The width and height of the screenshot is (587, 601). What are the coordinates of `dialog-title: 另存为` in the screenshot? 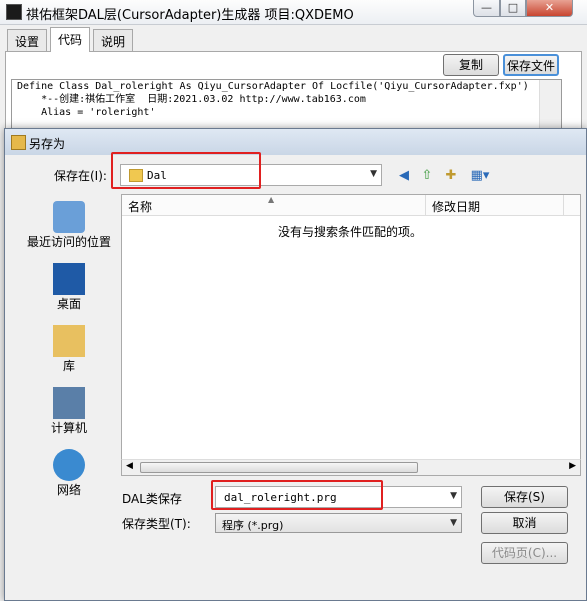 It's located at (47, 144).